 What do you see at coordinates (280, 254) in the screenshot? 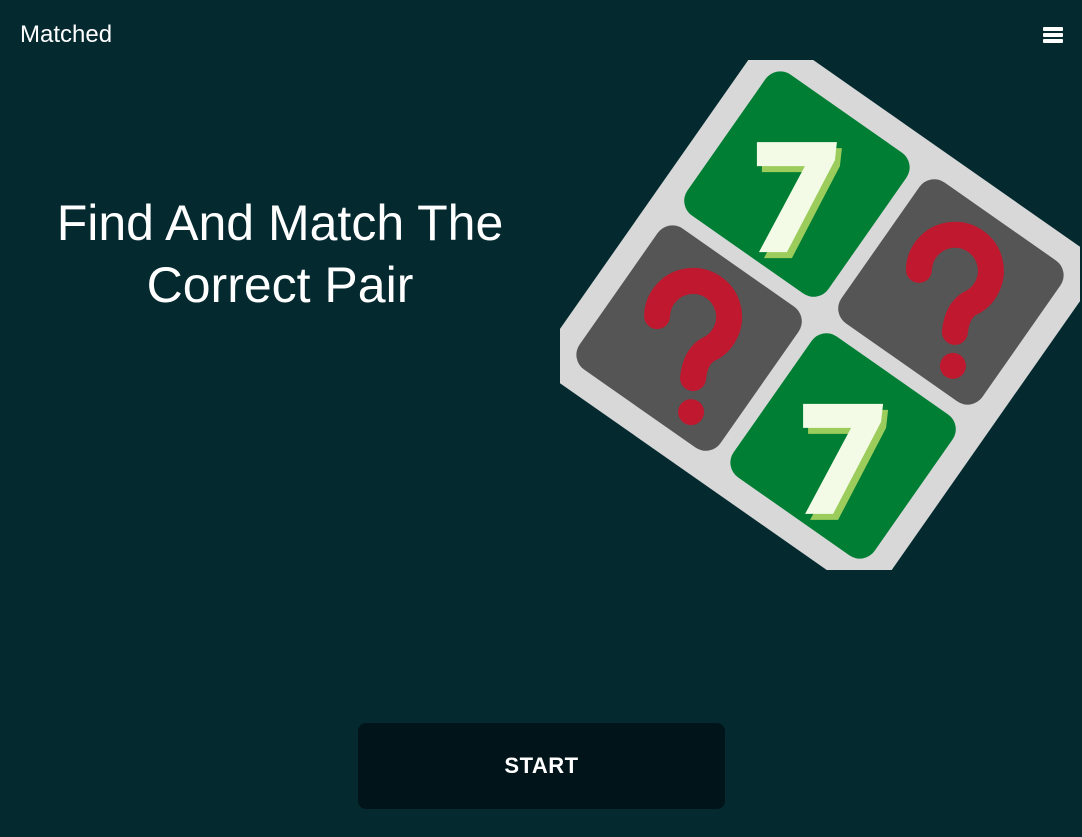
I see `headline: Find And Match The Correct Pair` at bounding box center [280, 254].